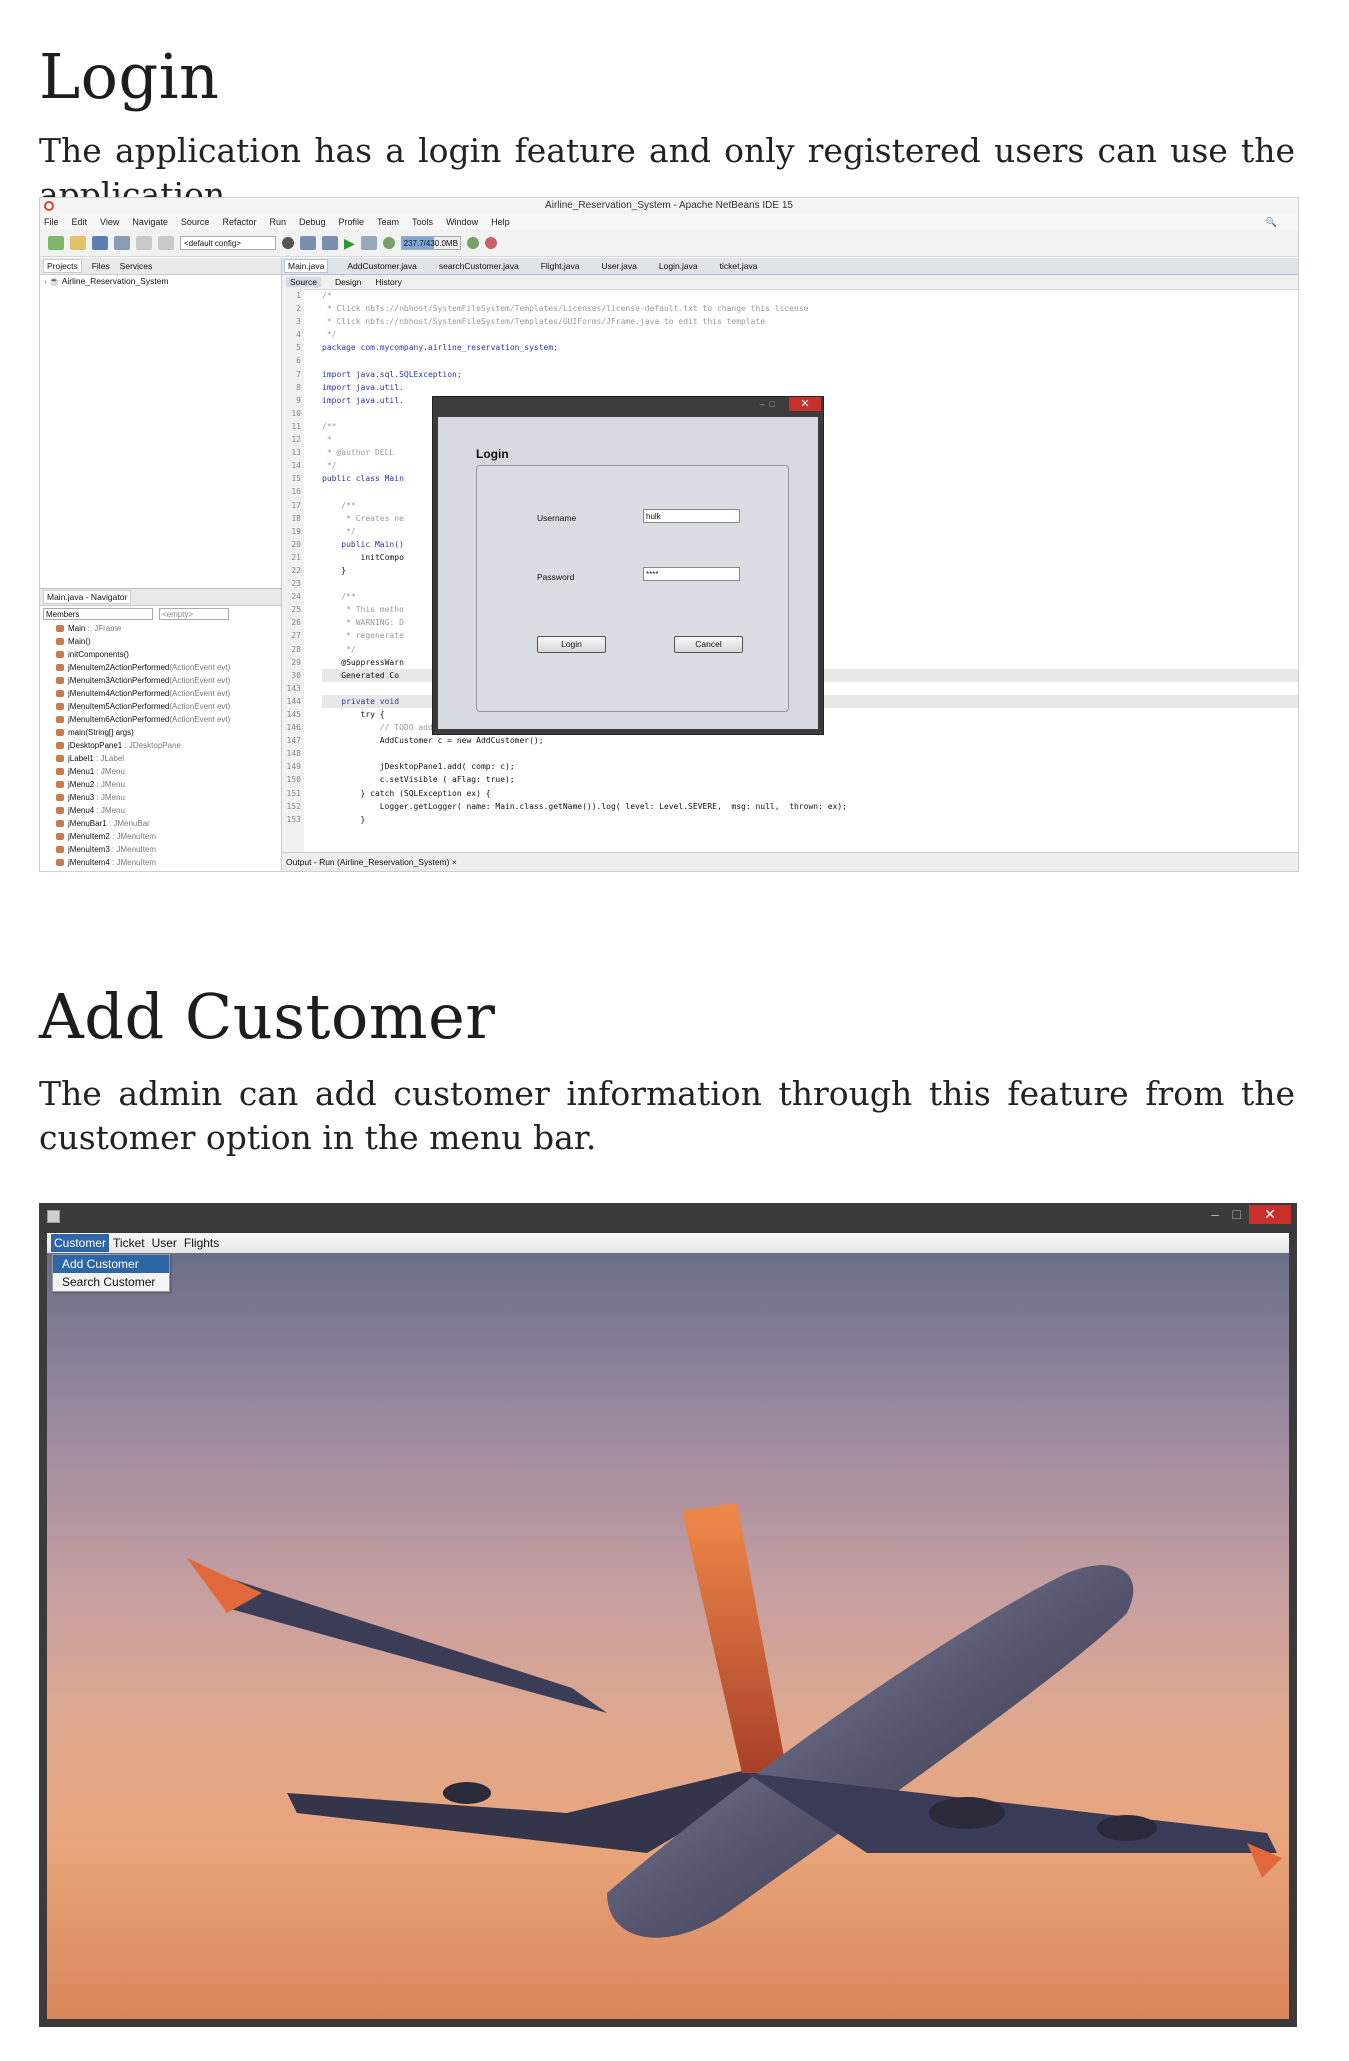 The width and height of the screenshot is (1349, 2061). I want to click on maximize-icon: □, so click(1237, 1214).